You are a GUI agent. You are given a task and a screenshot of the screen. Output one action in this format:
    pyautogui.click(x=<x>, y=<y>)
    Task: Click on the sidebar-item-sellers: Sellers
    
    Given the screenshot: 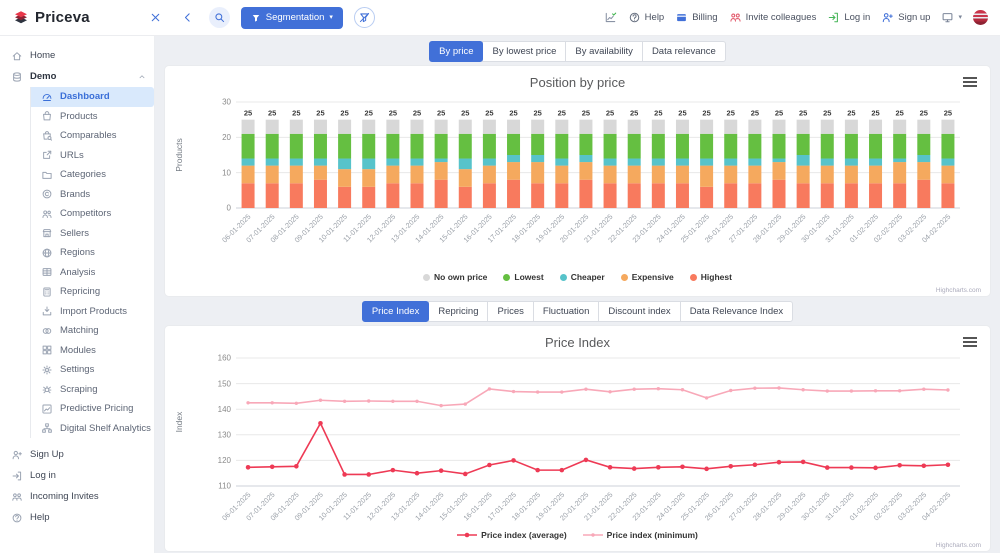 What is the action you would take?
    pyautogui.click(x=92, y=234)
    